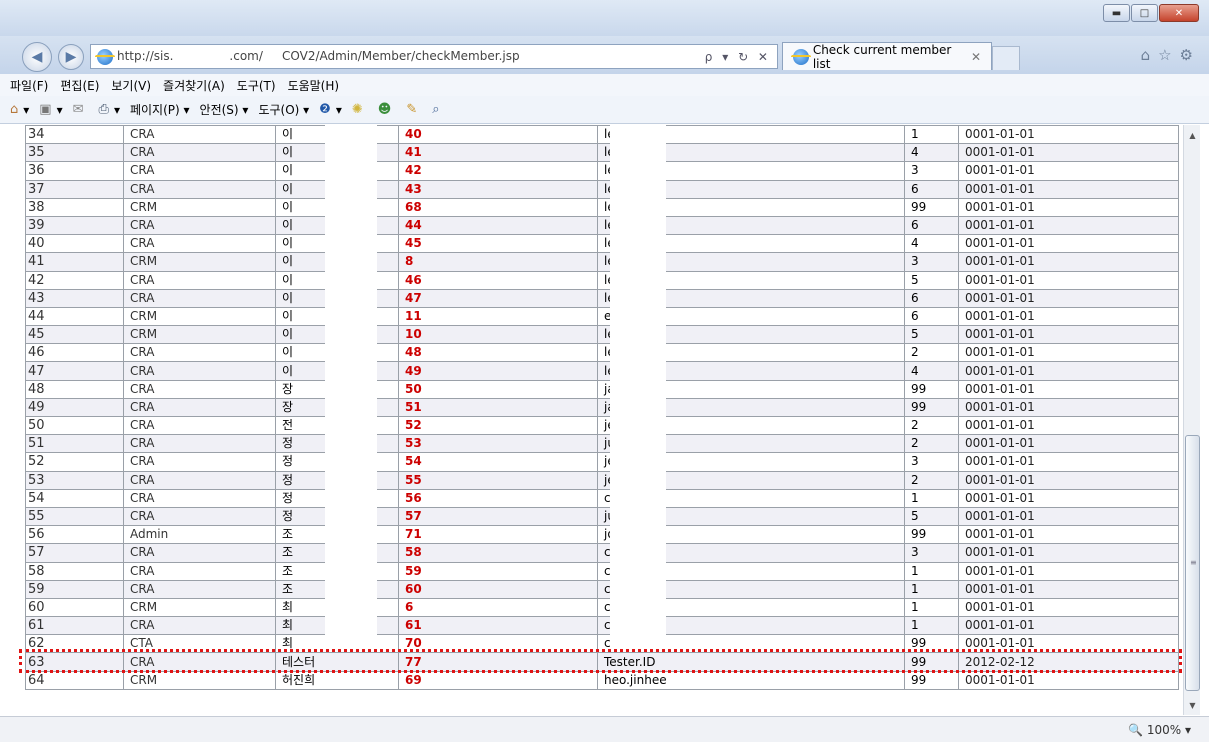 The width and height of the screenshot is (1209, 742). I want to click on mail-command: ✉, so click(81, 109).